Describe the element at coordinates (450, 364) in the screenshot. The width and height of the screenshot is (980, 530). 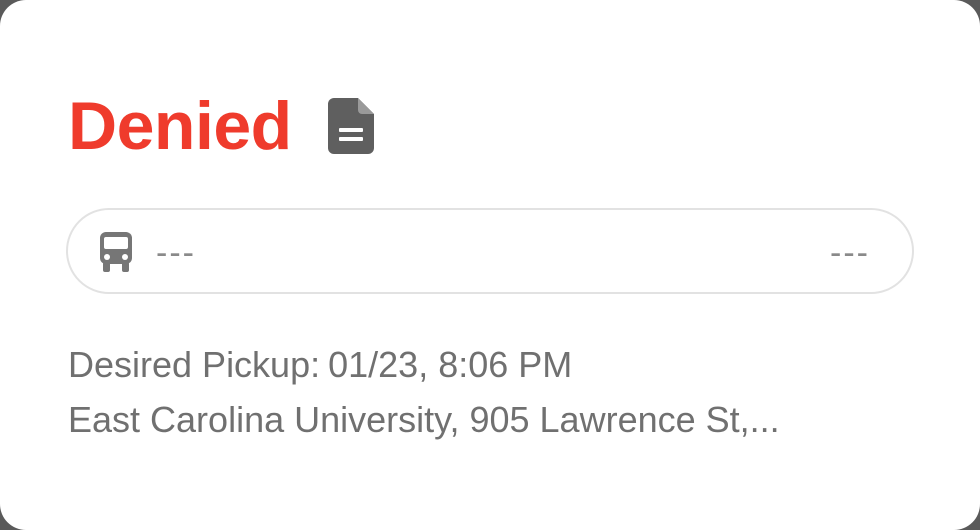
I see `desired-pickup-value: 01/23, 8:06 PM` at that location.